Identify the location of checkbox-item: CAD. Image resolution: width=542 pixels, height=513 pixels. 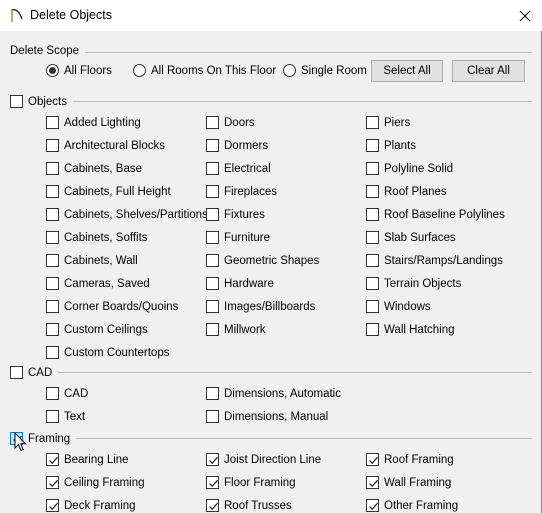
(67, 393).